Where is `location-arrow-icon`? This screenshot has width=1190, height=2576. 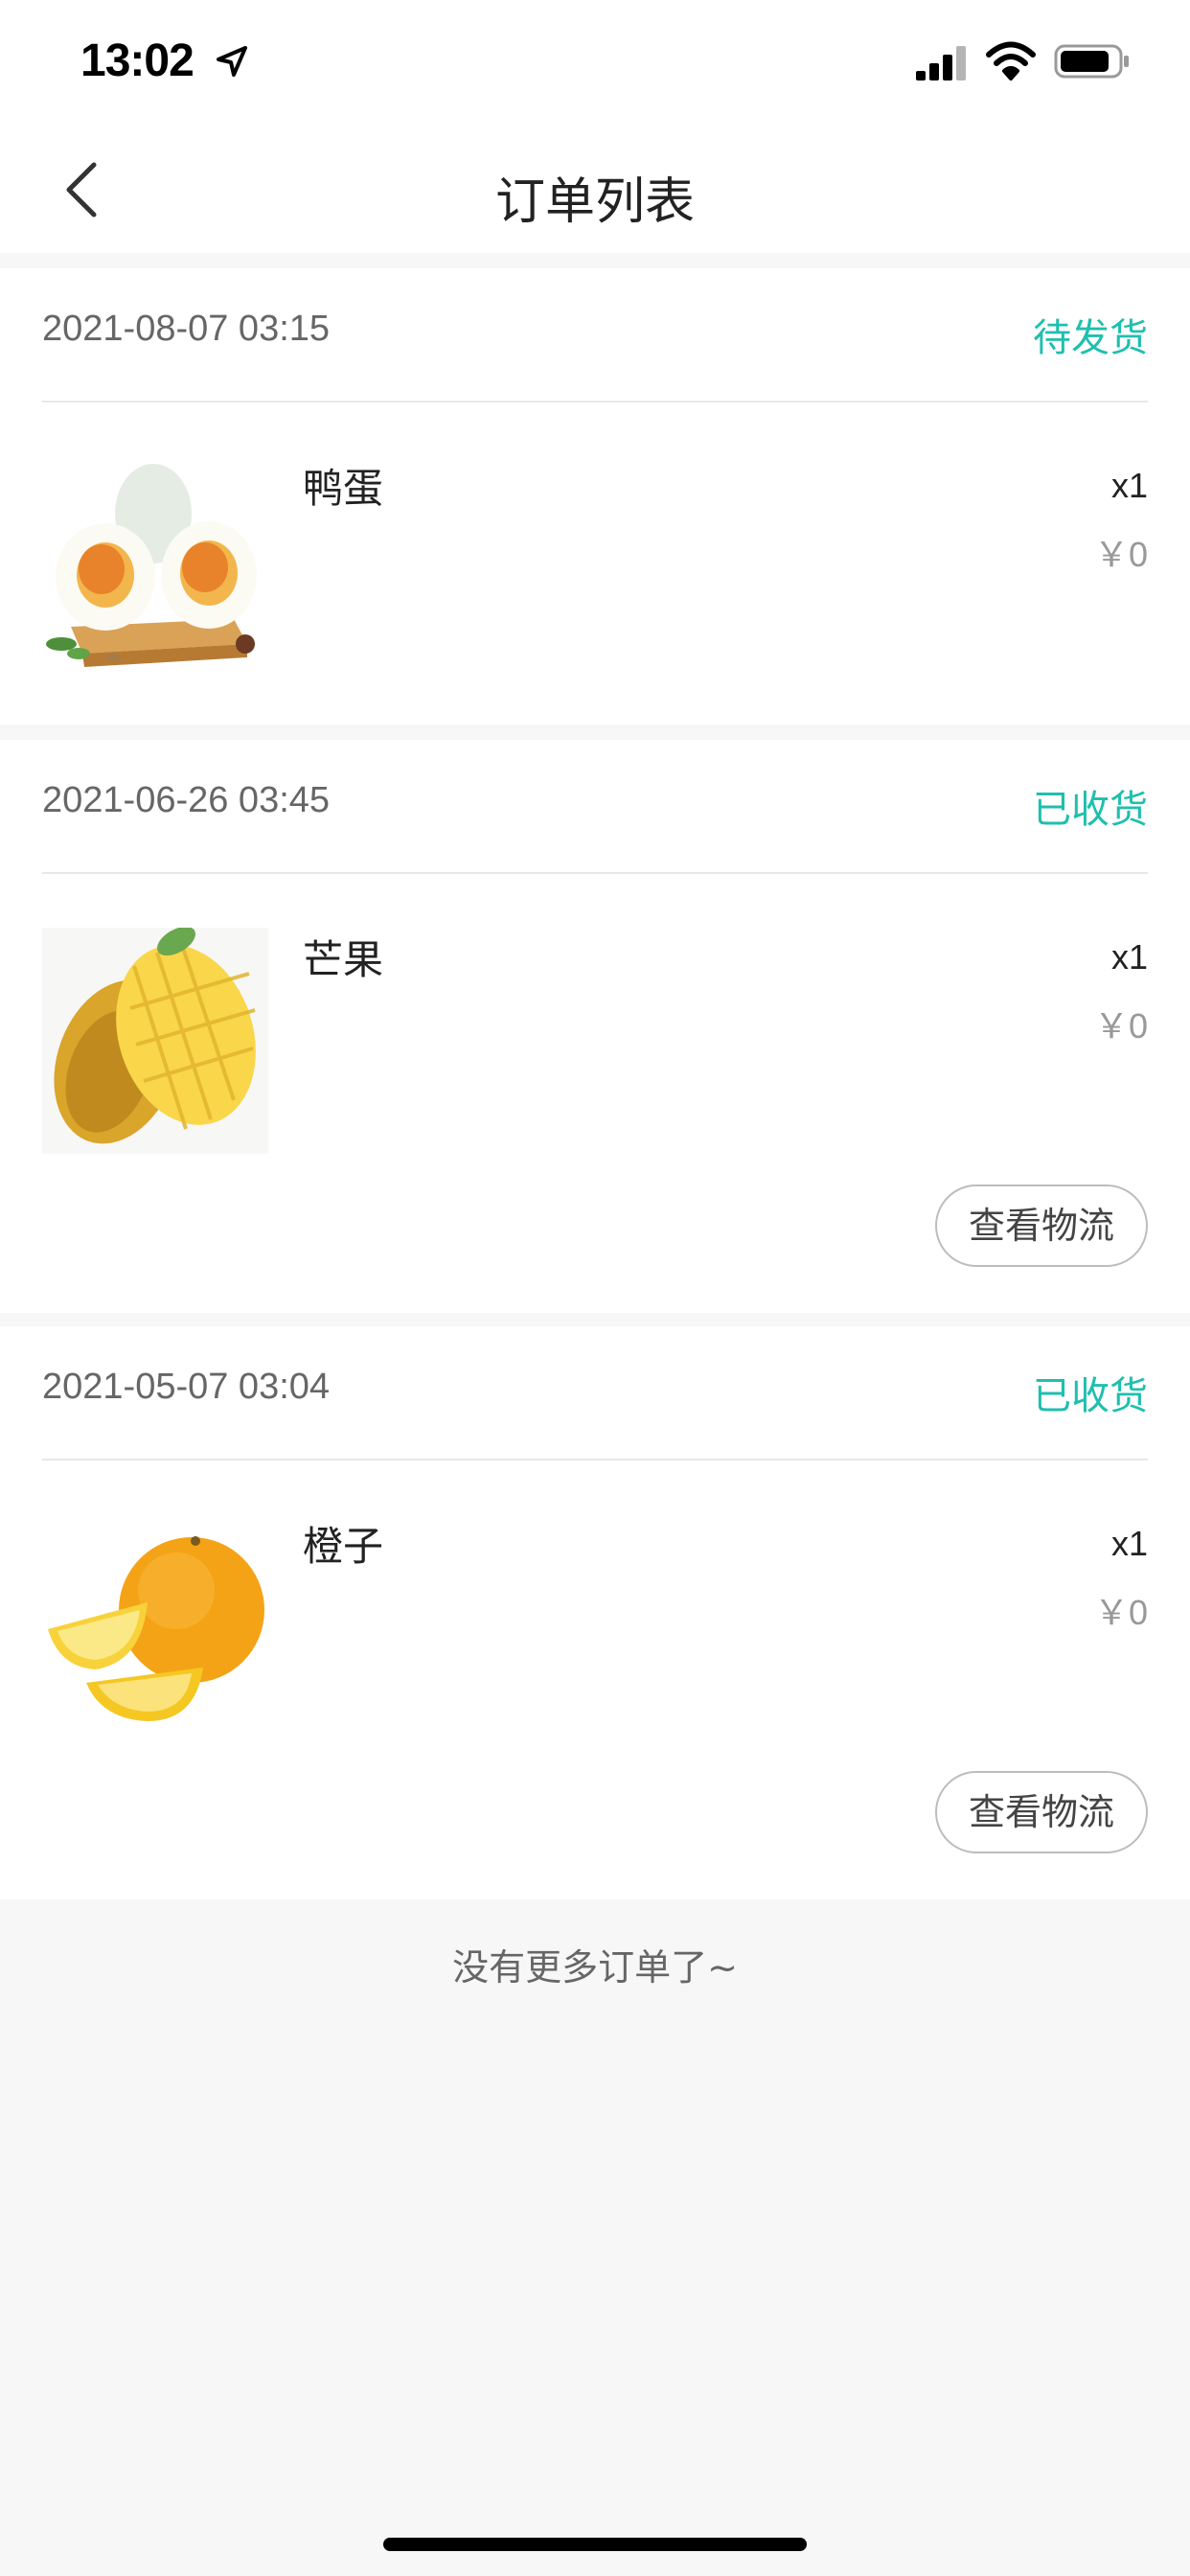 location-arrow-icon is located at coordinates (232, 62).